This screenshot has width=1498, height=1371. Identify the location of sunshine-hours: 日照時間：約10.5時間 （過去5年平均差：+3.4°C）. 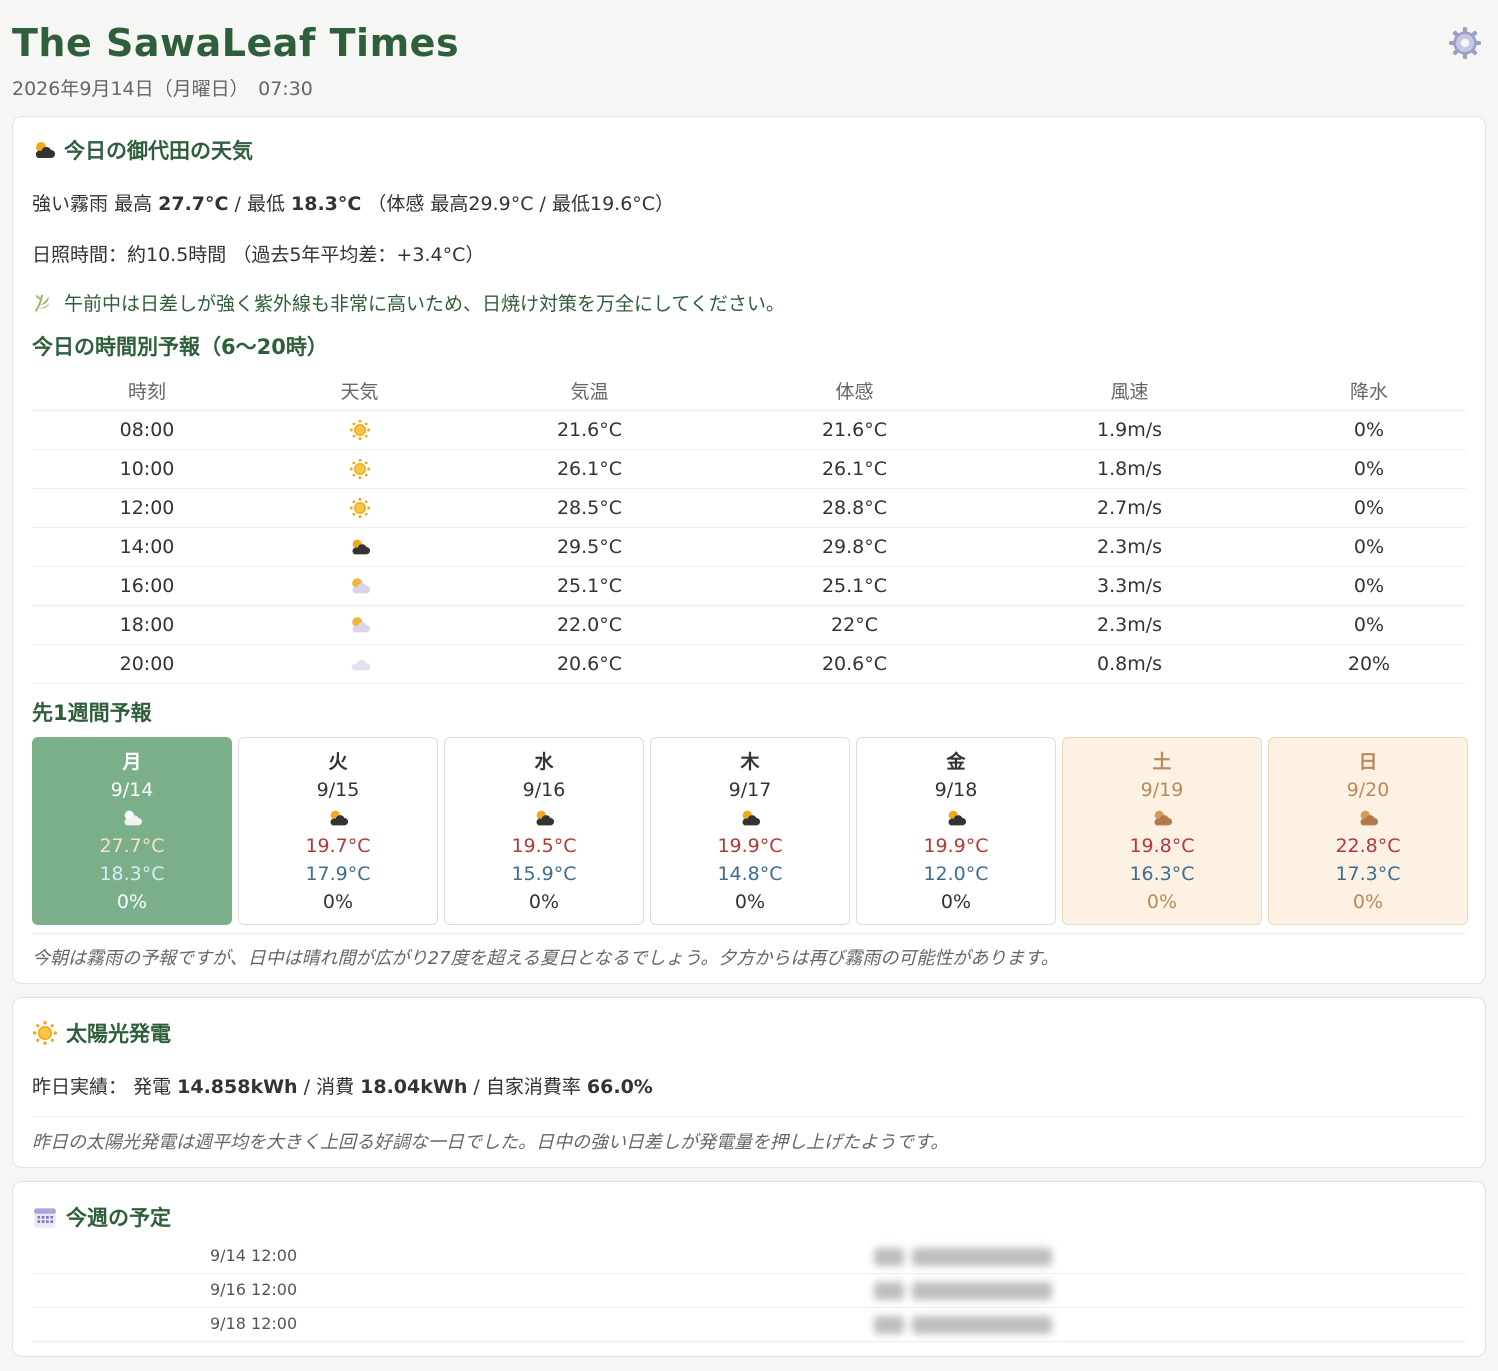
(258, 255).